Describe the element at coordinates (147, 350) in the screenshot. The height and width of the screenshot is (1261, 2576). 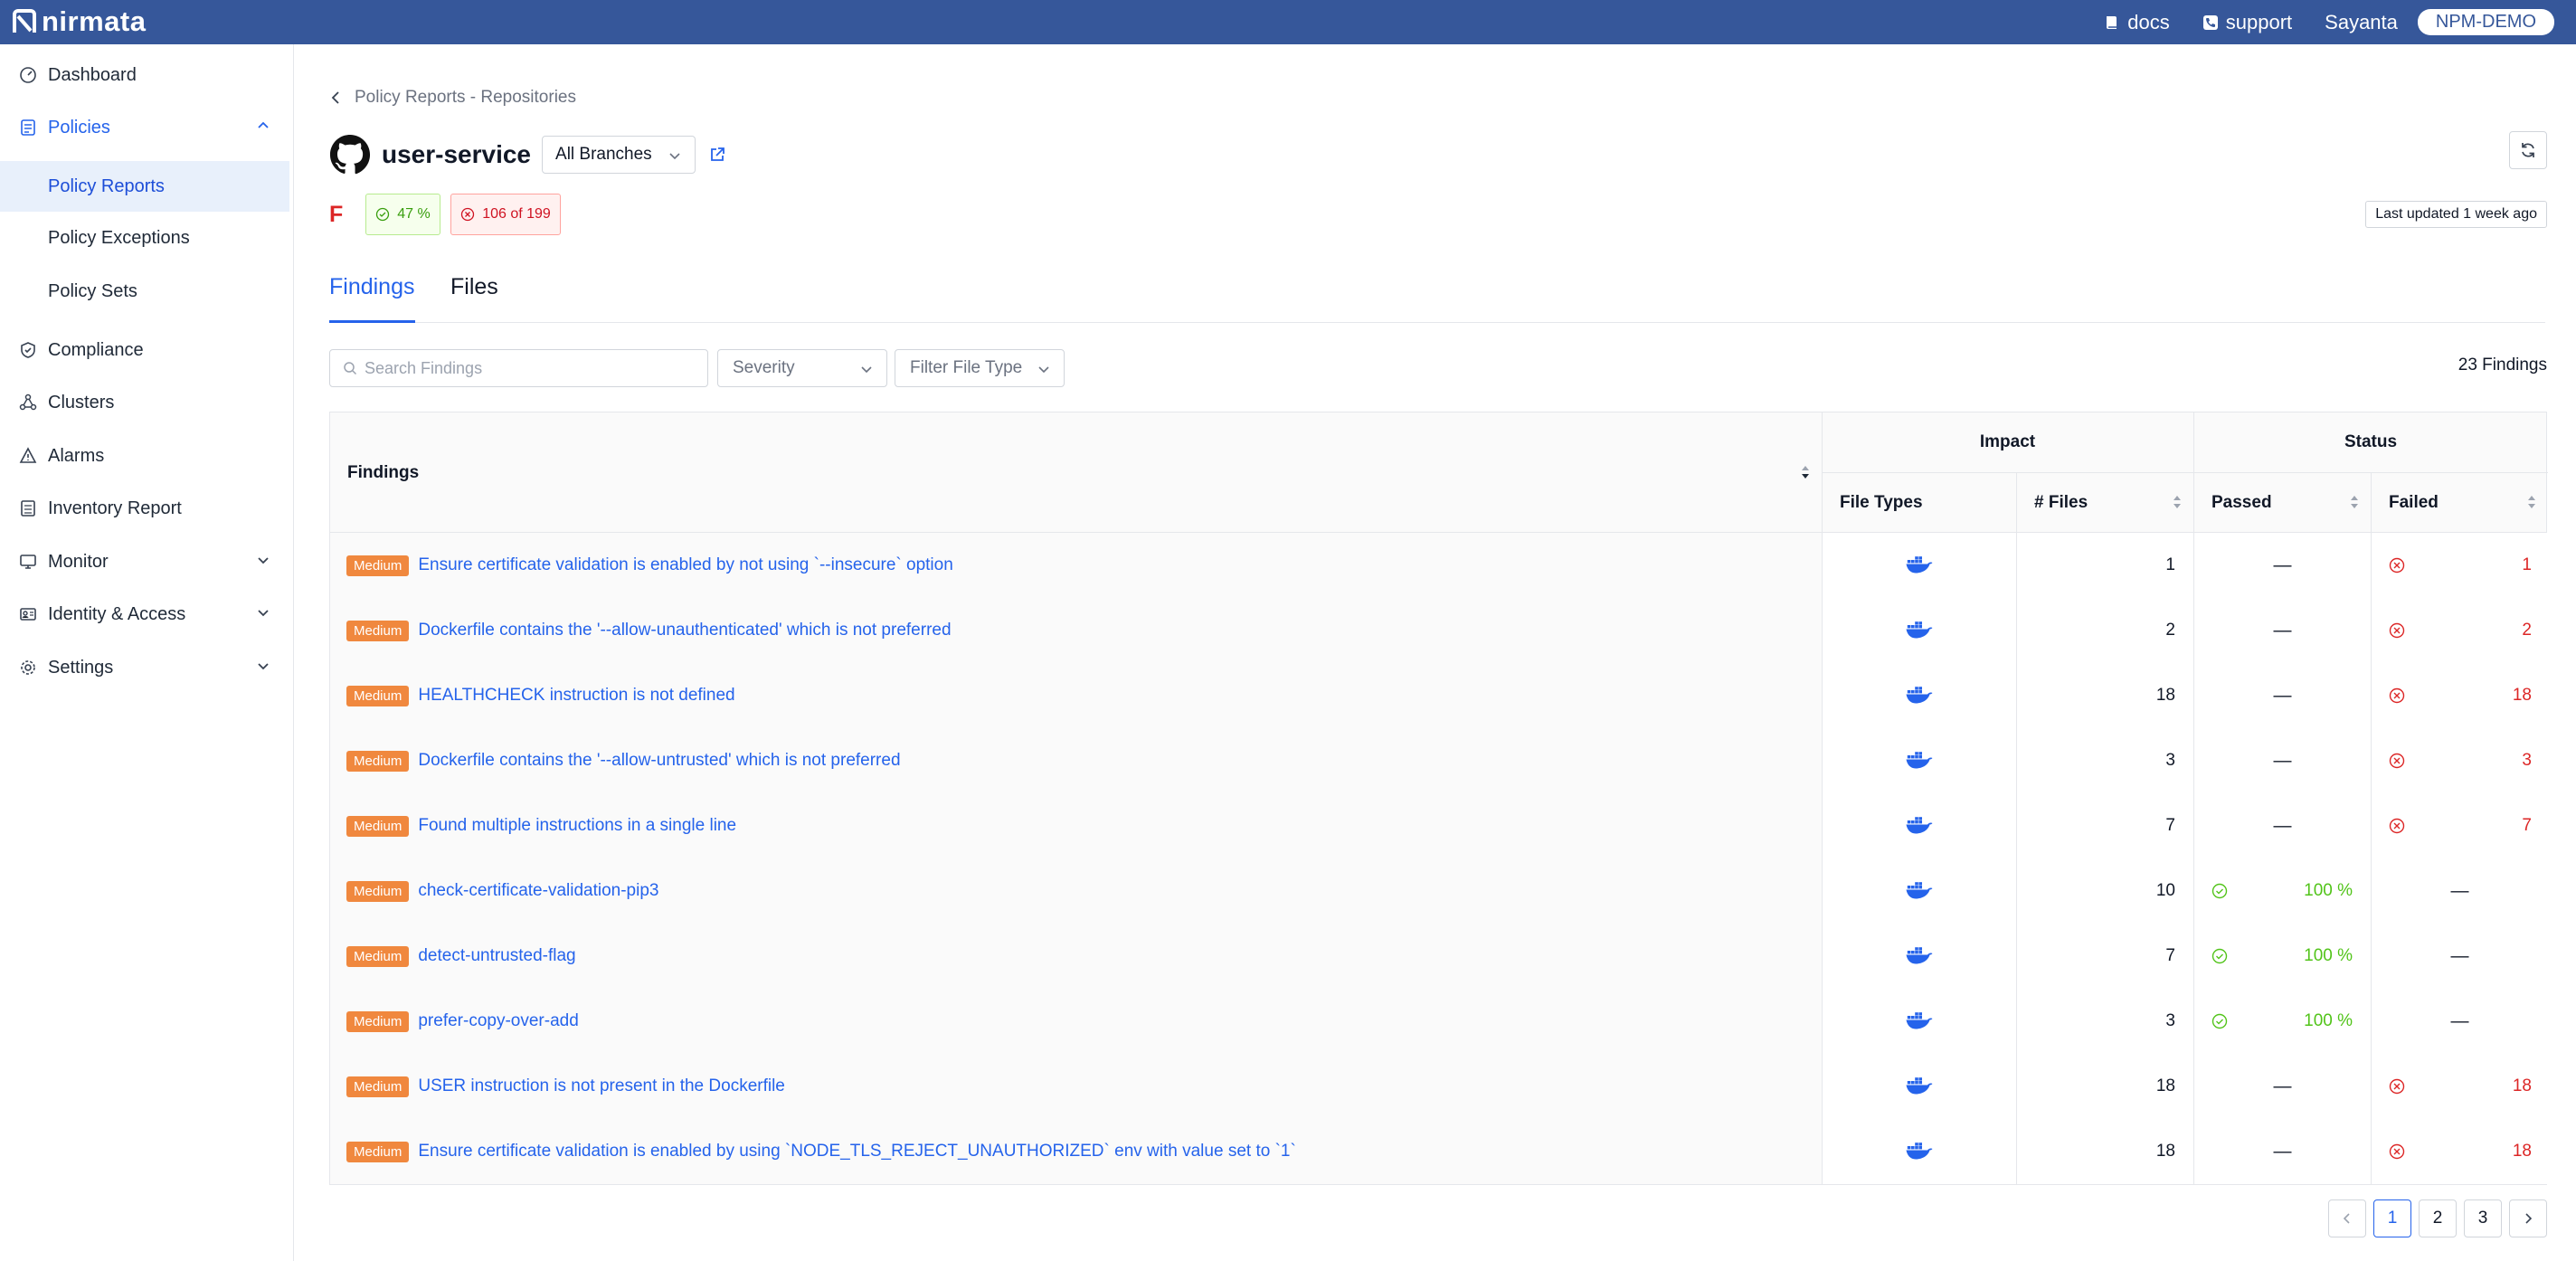
I see `sidebar-item-compliance: Compliance` at that location.